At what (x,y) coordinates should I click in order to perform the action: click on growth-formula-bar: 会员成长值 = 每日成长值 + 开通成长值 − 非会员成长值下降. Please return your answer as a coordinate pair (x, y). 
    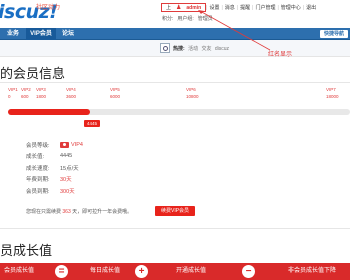
    Looking at the image, I should click on (175, 271).